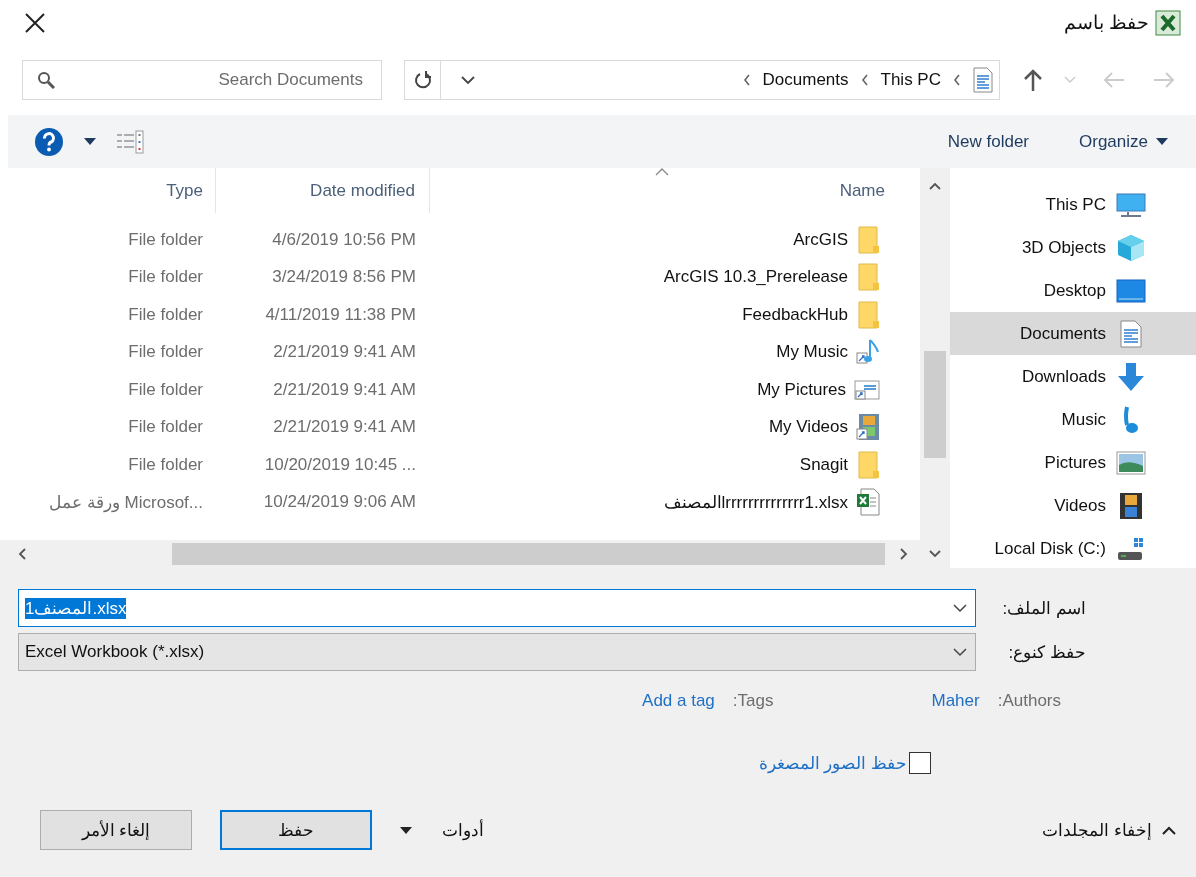  I want to click on desktop-icon, so click(1131, 290).